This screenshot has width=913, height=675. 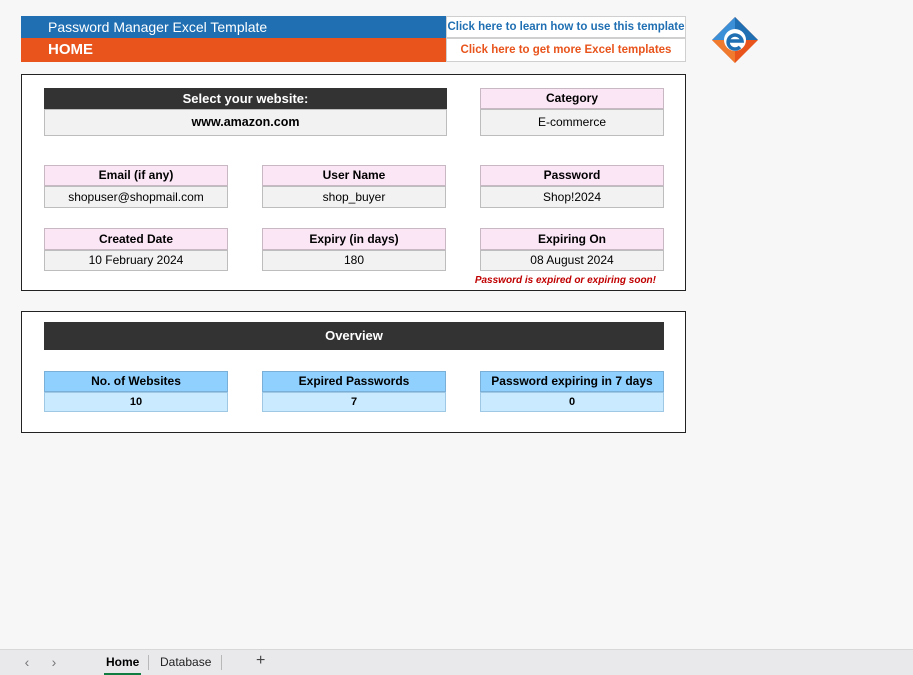 What do you see at coordinates (572, 197) in the screenshot?
I see `password-value: Shop!2024` at bounding box center [572, 197].